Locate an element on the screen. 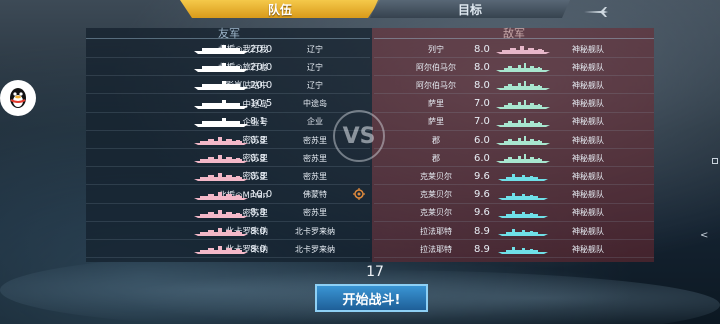 This screenshot has height=324, width=720. ship-class: 佛蒙特 is located at coordinates (315, 195).